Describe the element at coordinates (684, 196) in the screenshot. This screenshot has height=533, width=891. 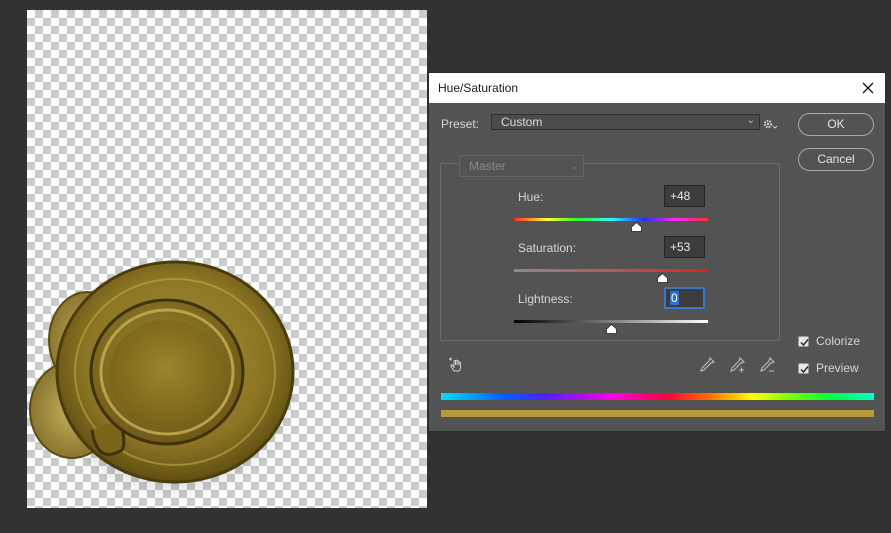
I see `hue-input: +48` at that location.